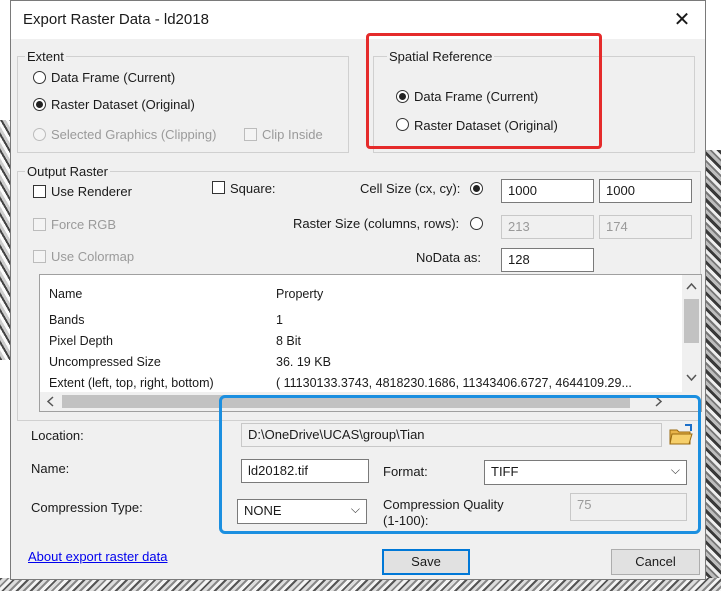  Describe the element at coordinates (655, 562) in the screenshot. I see `cancel-button: Cancel` at that location.